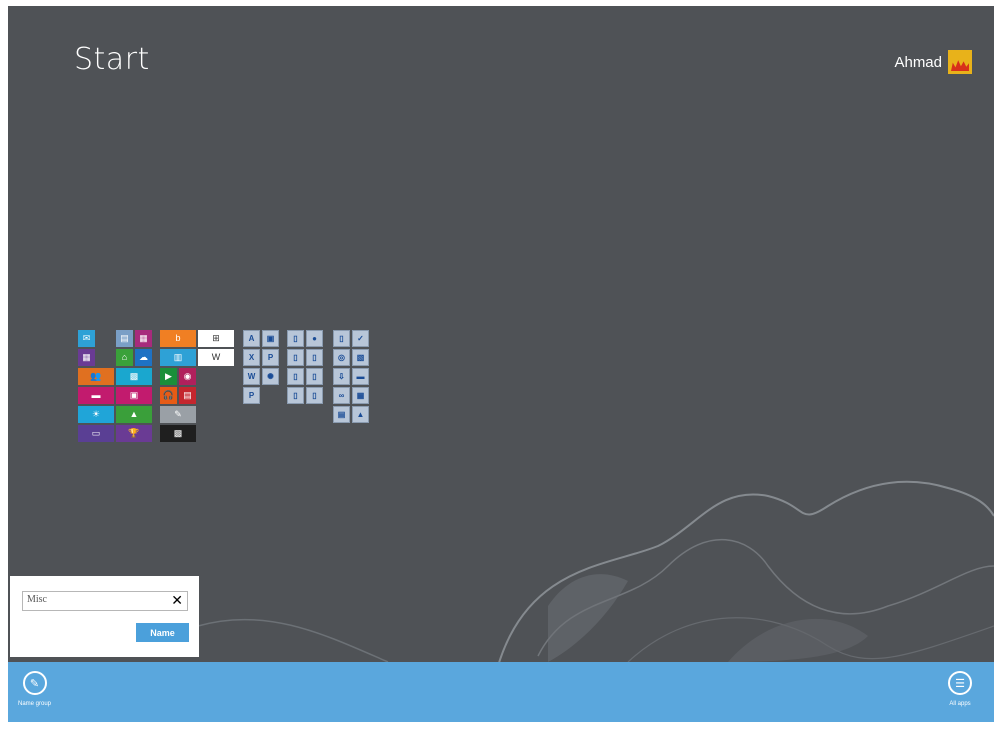 Image resolution: width=994 pixels, height=744 pixels. I want to click on tile-desktop: ▭, so click(96, 433).